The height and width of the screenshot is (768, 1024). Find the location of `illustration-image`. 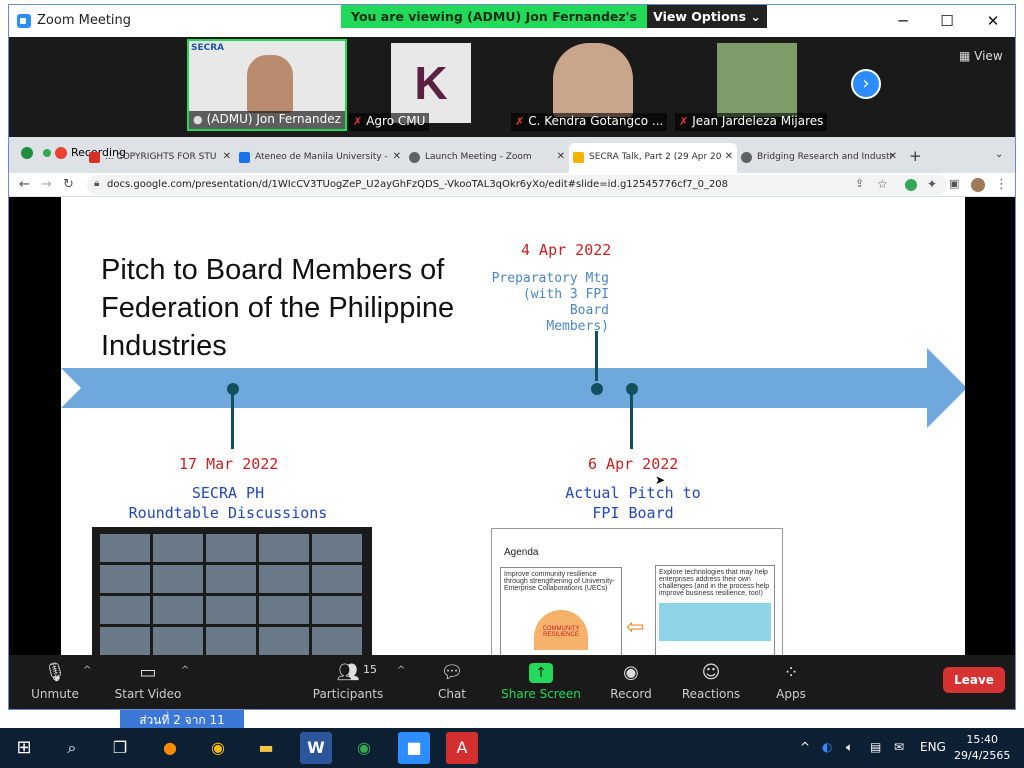

illustration-image is located at coordinates (715, 622).